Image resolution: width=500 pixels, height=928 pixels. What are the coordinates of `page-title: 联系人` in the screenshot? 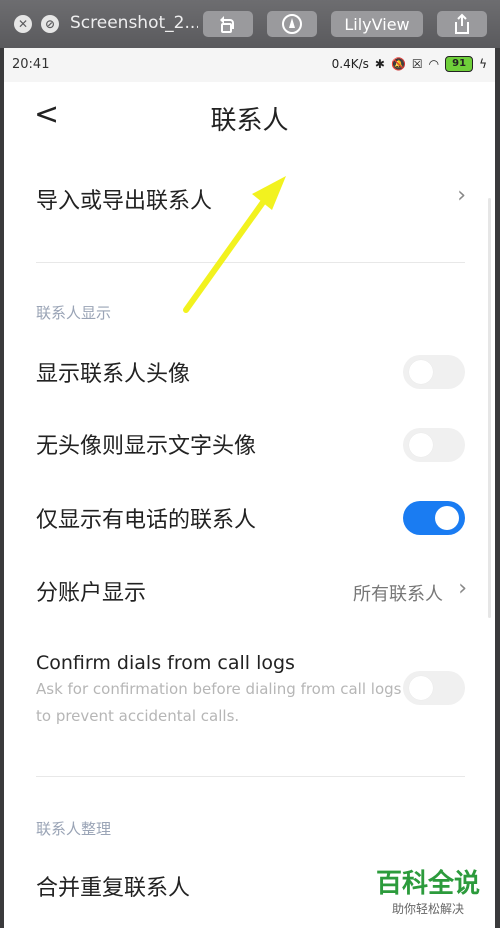 It's located at (249, 121).